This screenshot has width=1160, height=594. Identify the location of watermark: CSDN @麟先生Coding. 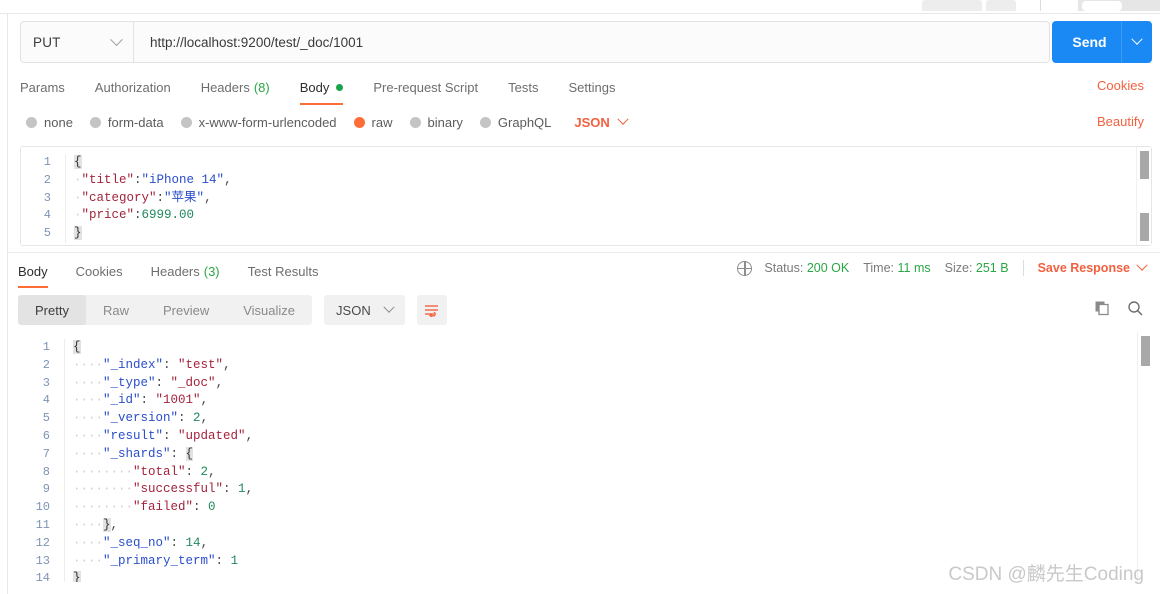
(1046, 574).